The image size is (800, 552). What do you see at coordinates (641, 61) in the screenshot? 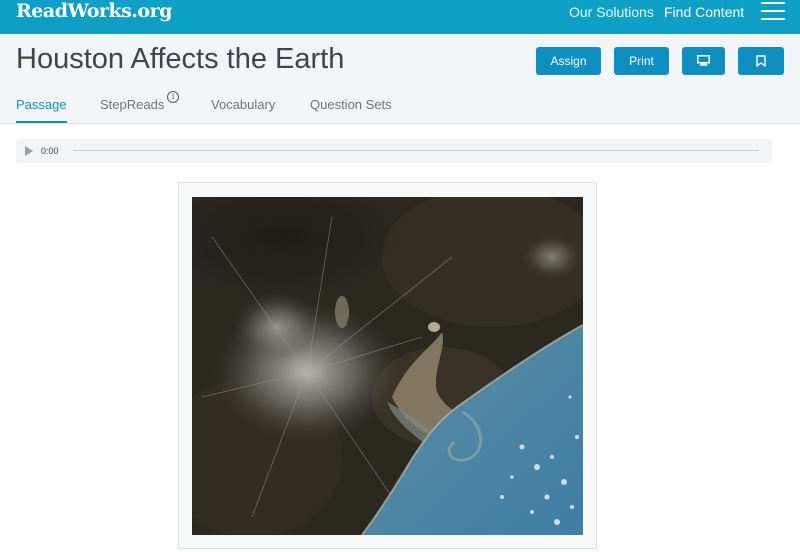
I see `print-button: Print` at bounding box center [641, 61].